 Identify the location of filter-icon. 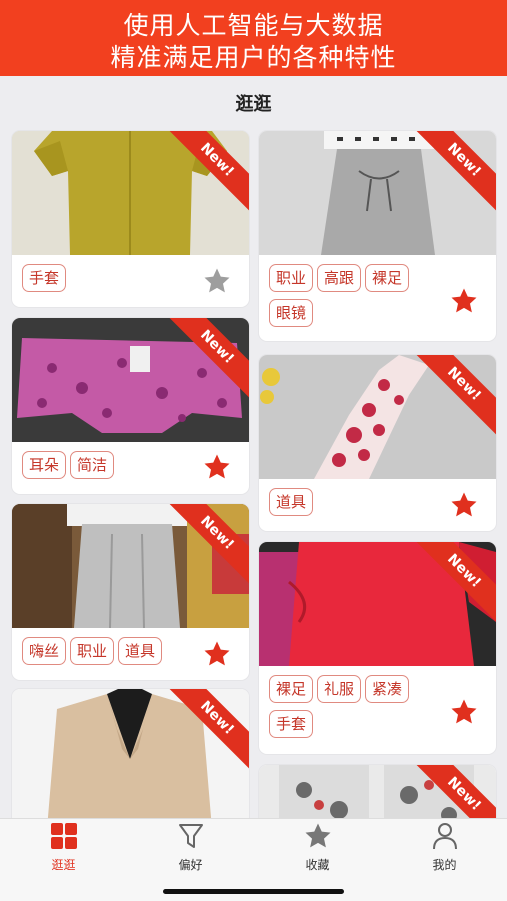
(190, 836).